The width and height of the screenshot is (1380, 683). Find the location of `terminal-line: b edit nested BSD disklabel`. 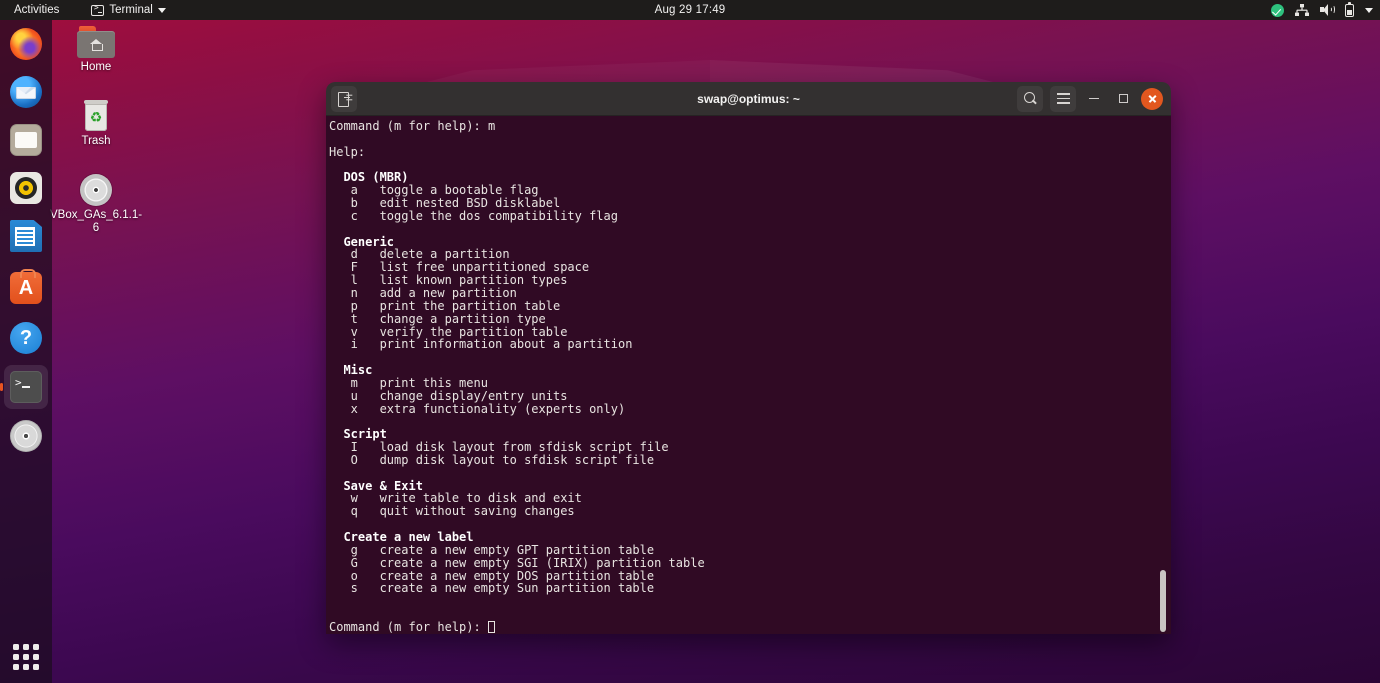

terminal-line: b edit nested BSD disklabel is located at coordinates (445, 203).